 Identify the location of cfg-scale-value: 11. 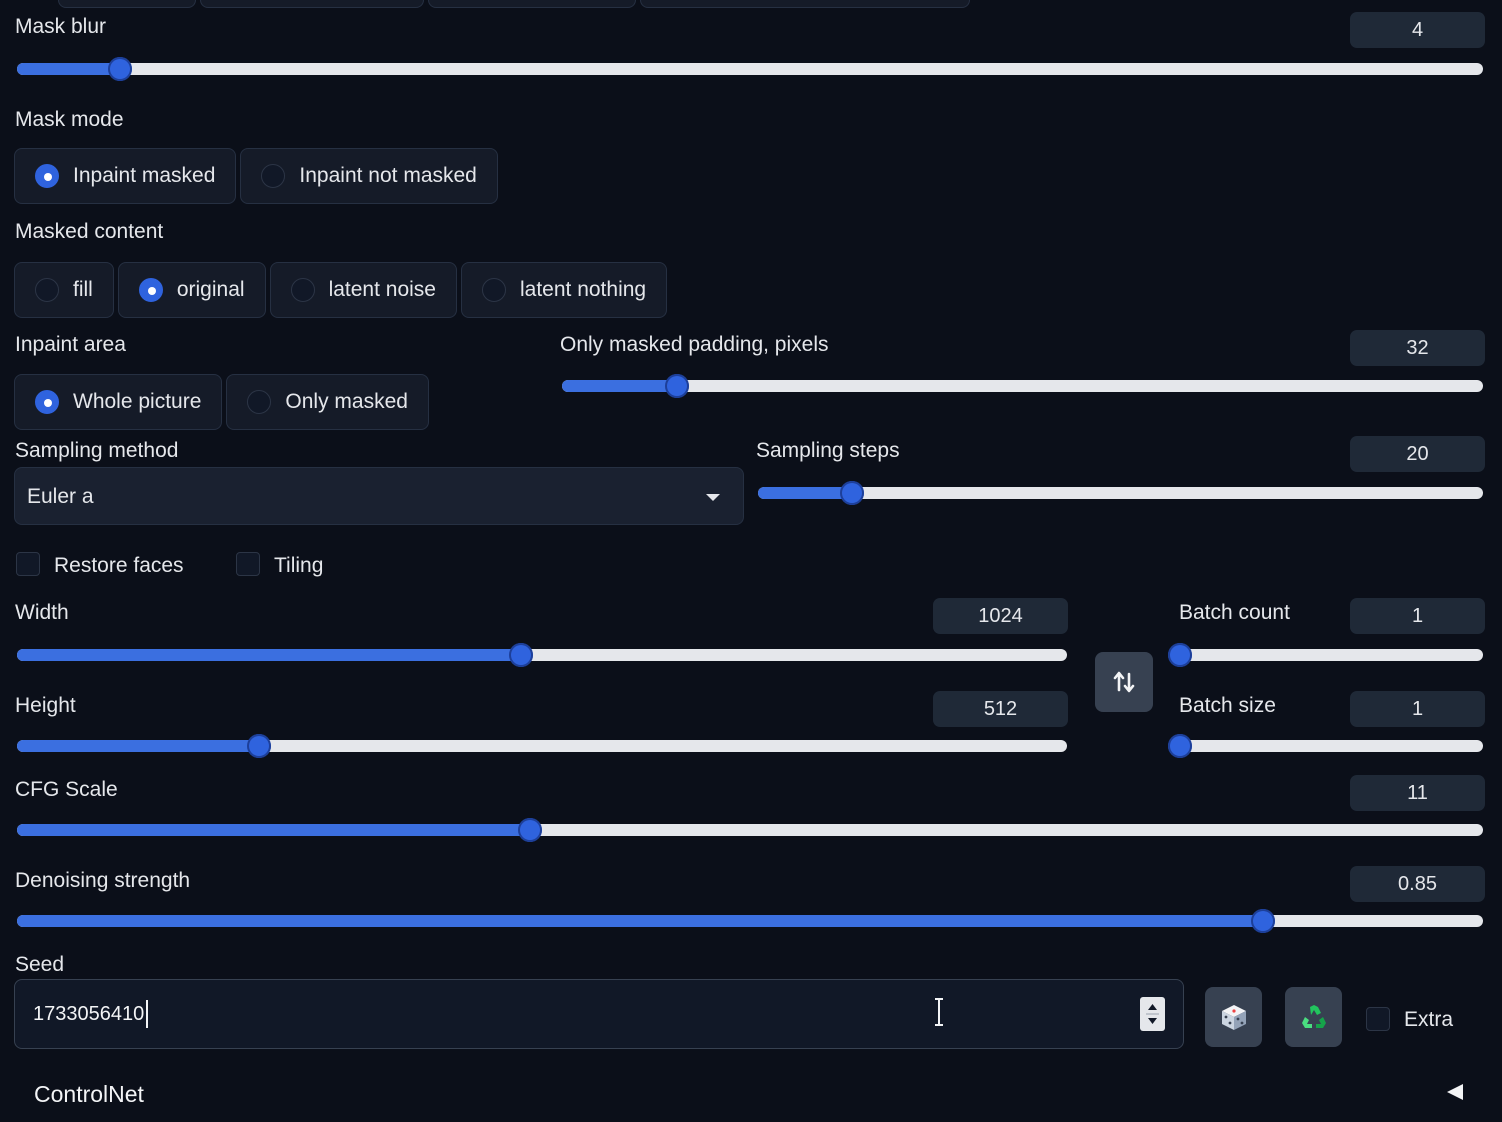
(1417, 793).